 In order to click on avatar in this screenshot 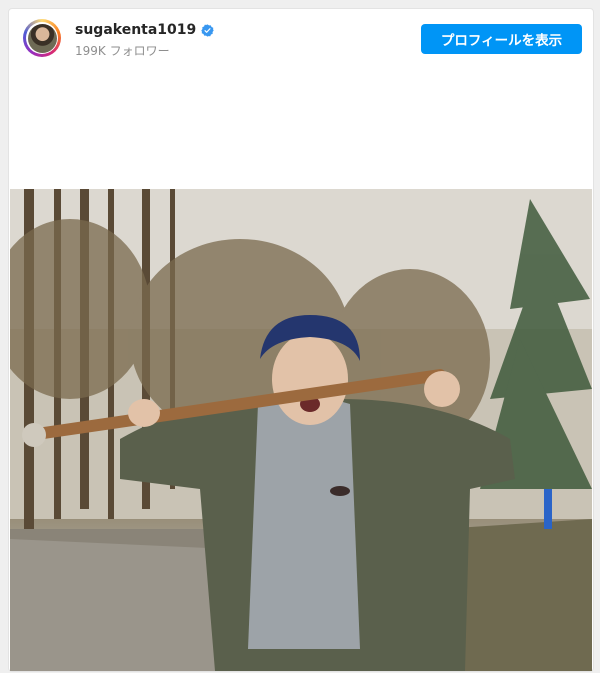, I will do `click(42, 38)`.